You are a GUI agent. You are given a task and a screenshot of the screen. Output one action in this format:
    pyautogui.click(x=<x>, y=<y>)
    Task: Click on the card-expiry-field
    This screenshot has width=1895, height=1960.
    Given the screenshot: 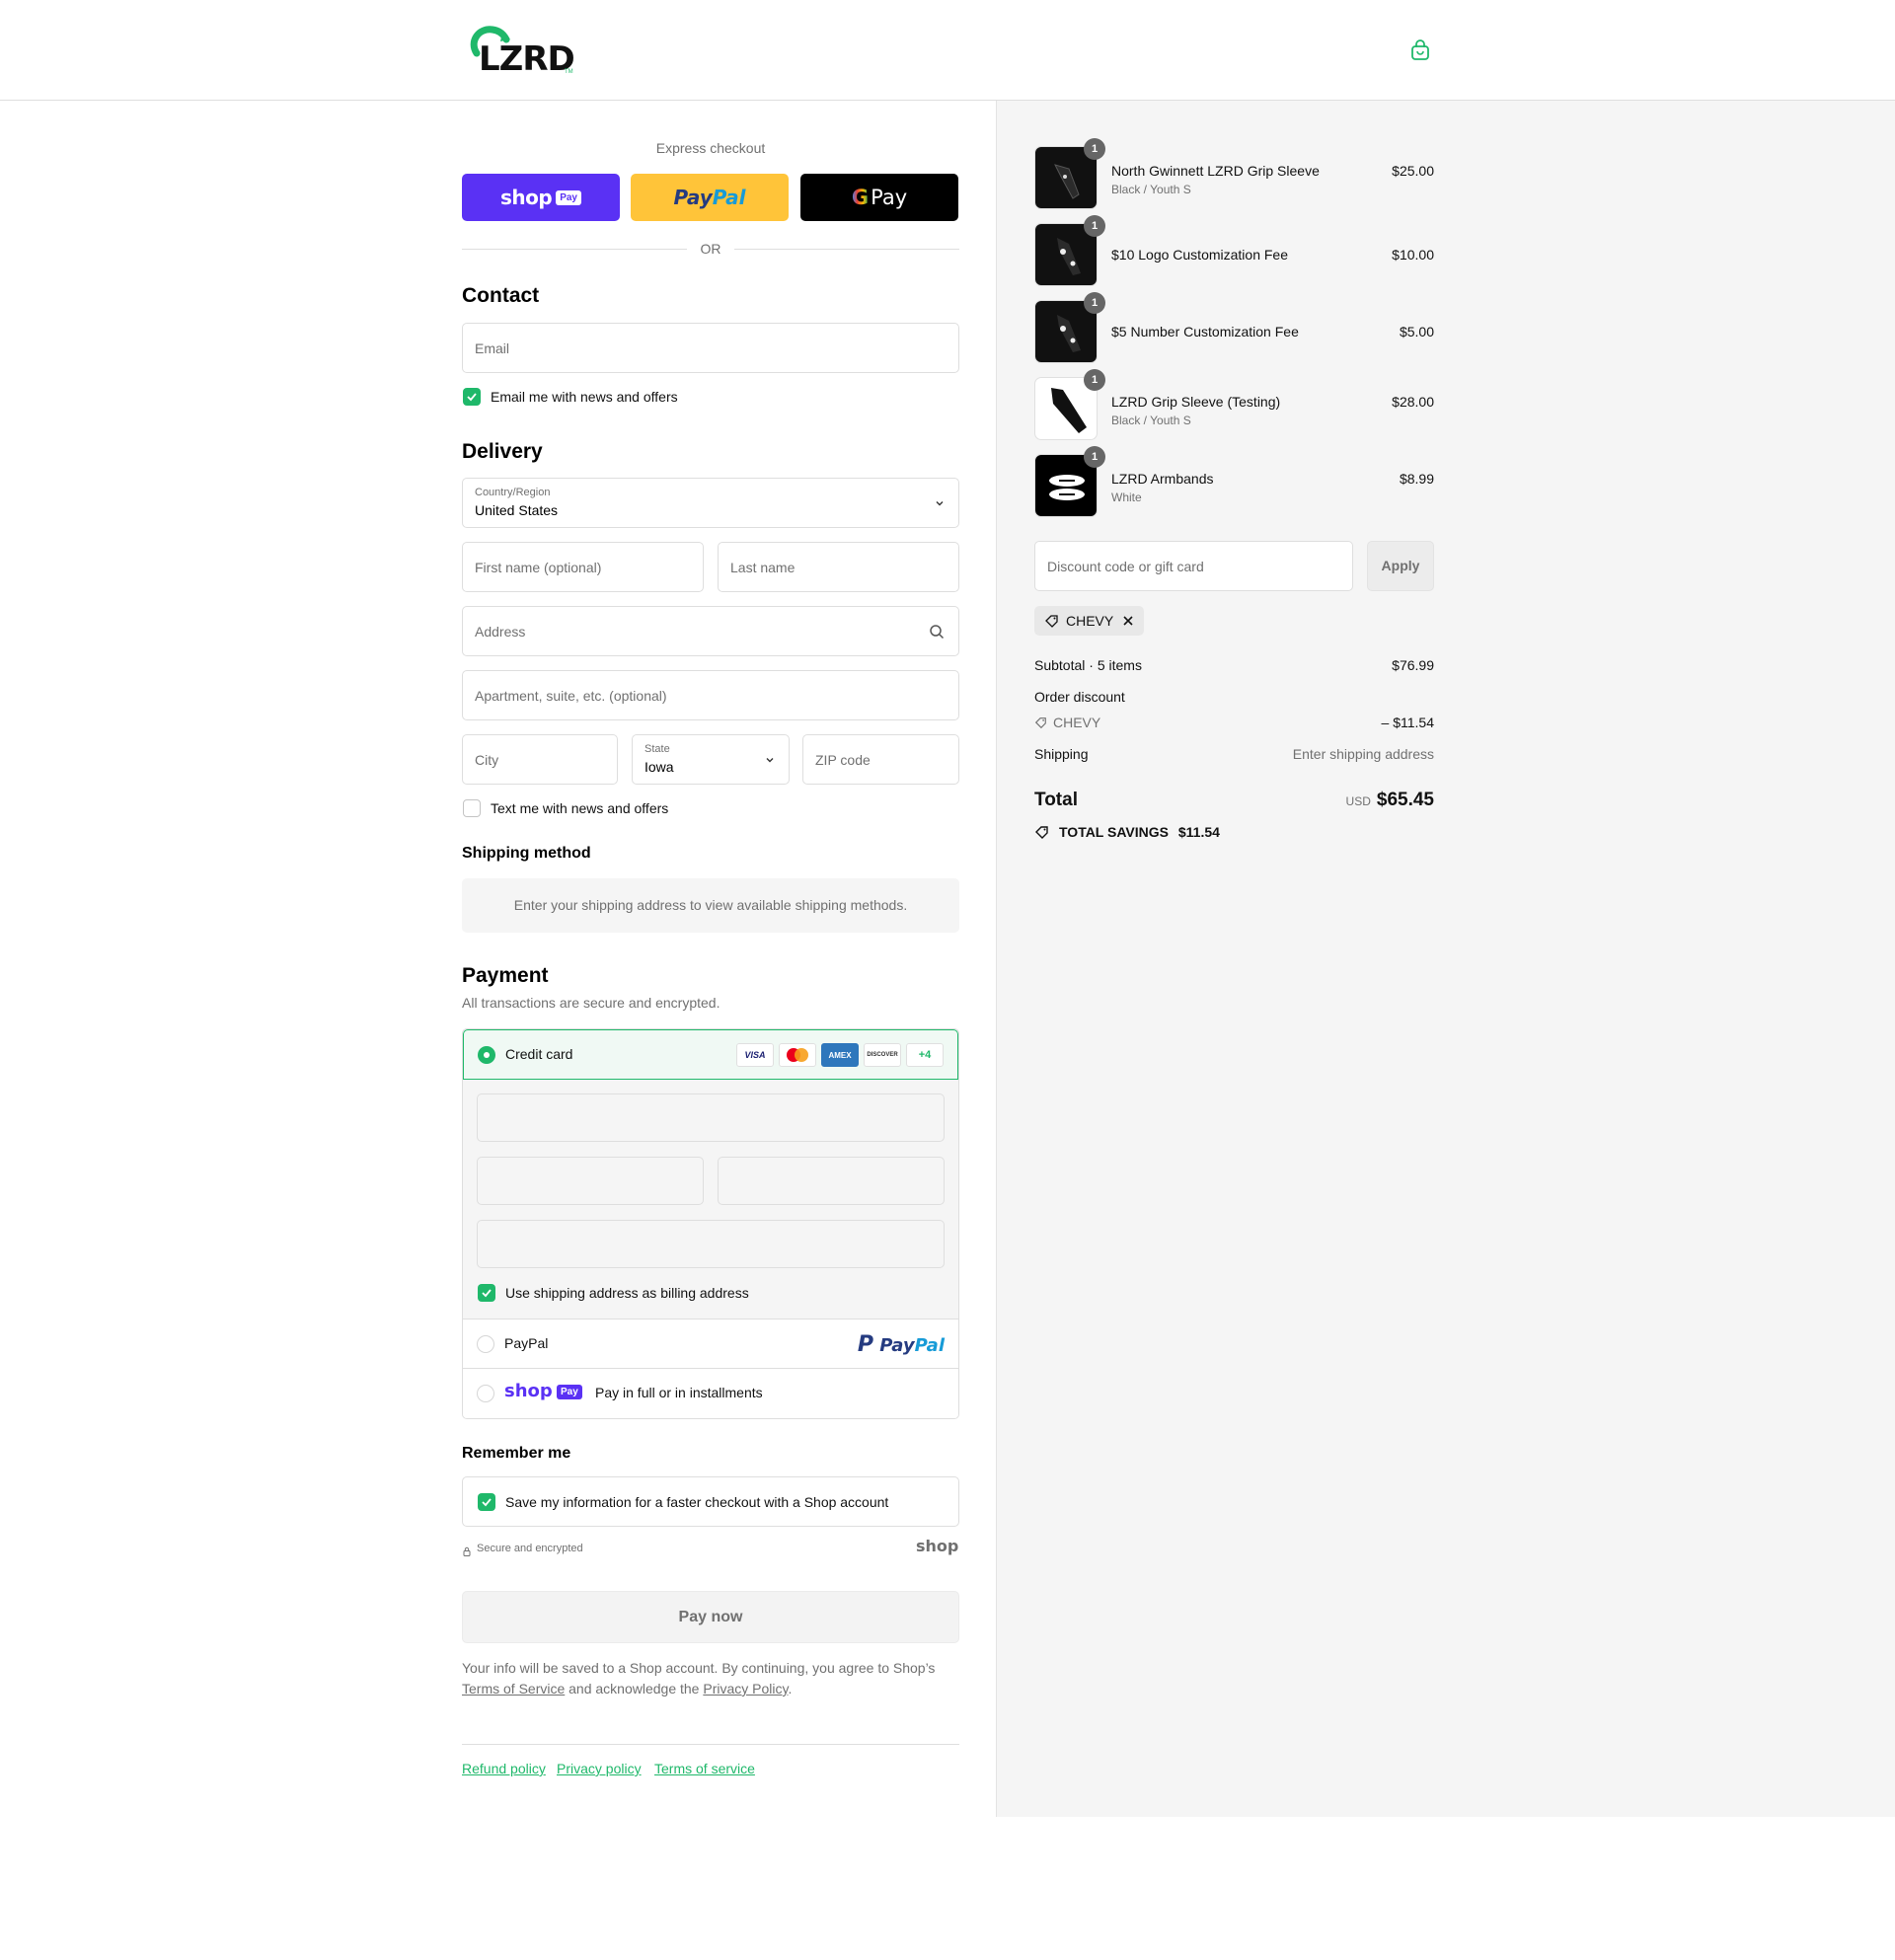 What is the action you would take?
    pyautogui.click(x=590, y=1181)
    